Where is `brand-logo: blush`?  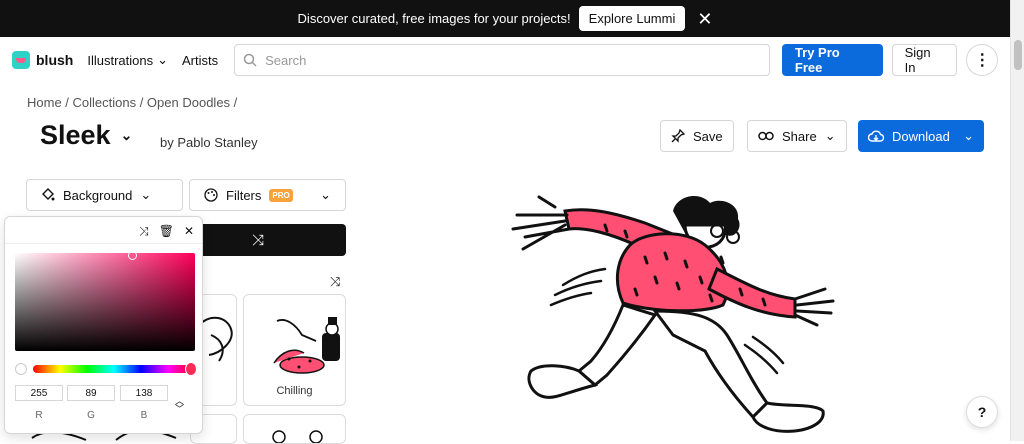 brand-logo: blush is located at coordinates (42, 60).